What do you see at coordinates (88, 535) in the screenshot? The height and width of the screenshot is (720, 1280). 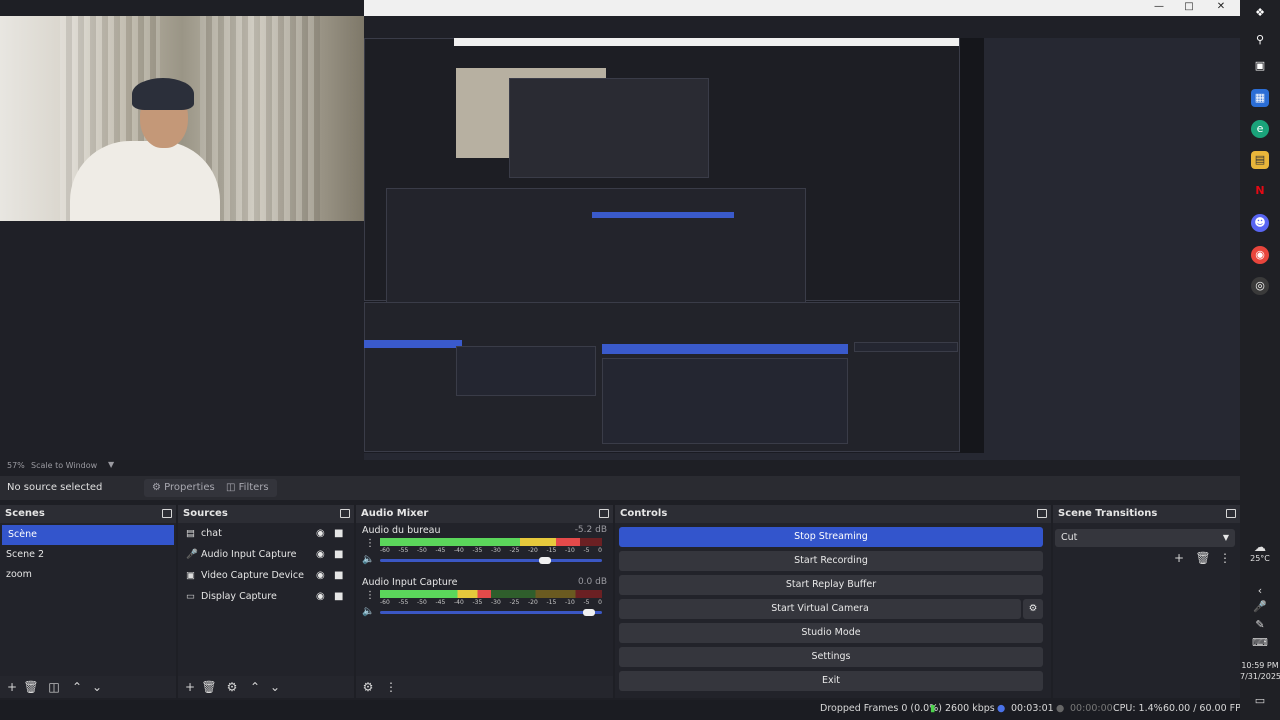 I see `scene-item: Scène` at bounding box center [88, 535].